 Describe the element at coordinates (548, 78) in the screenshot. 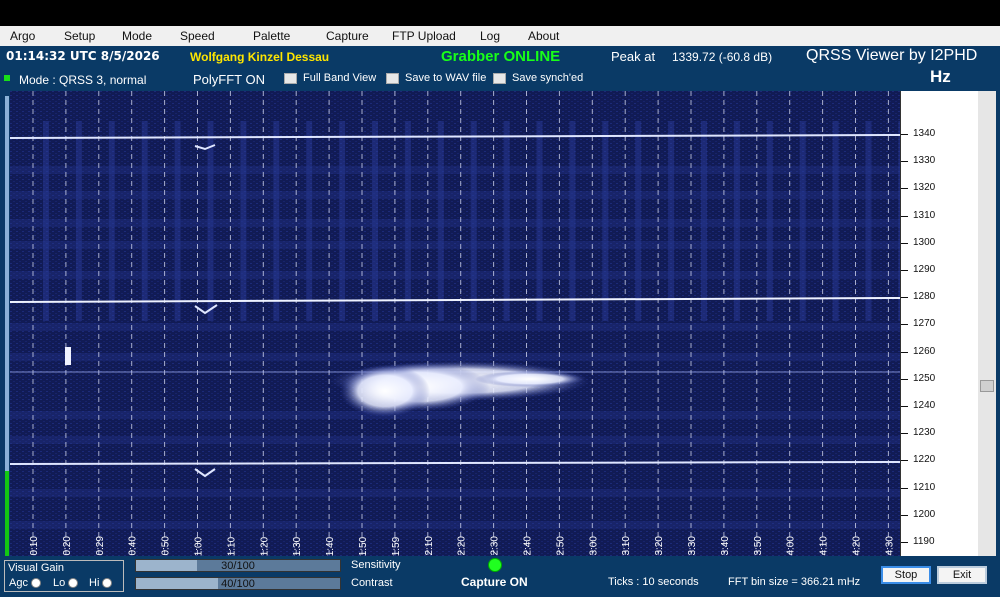

I see `save-synched-label: Save synch'ed` at that location.